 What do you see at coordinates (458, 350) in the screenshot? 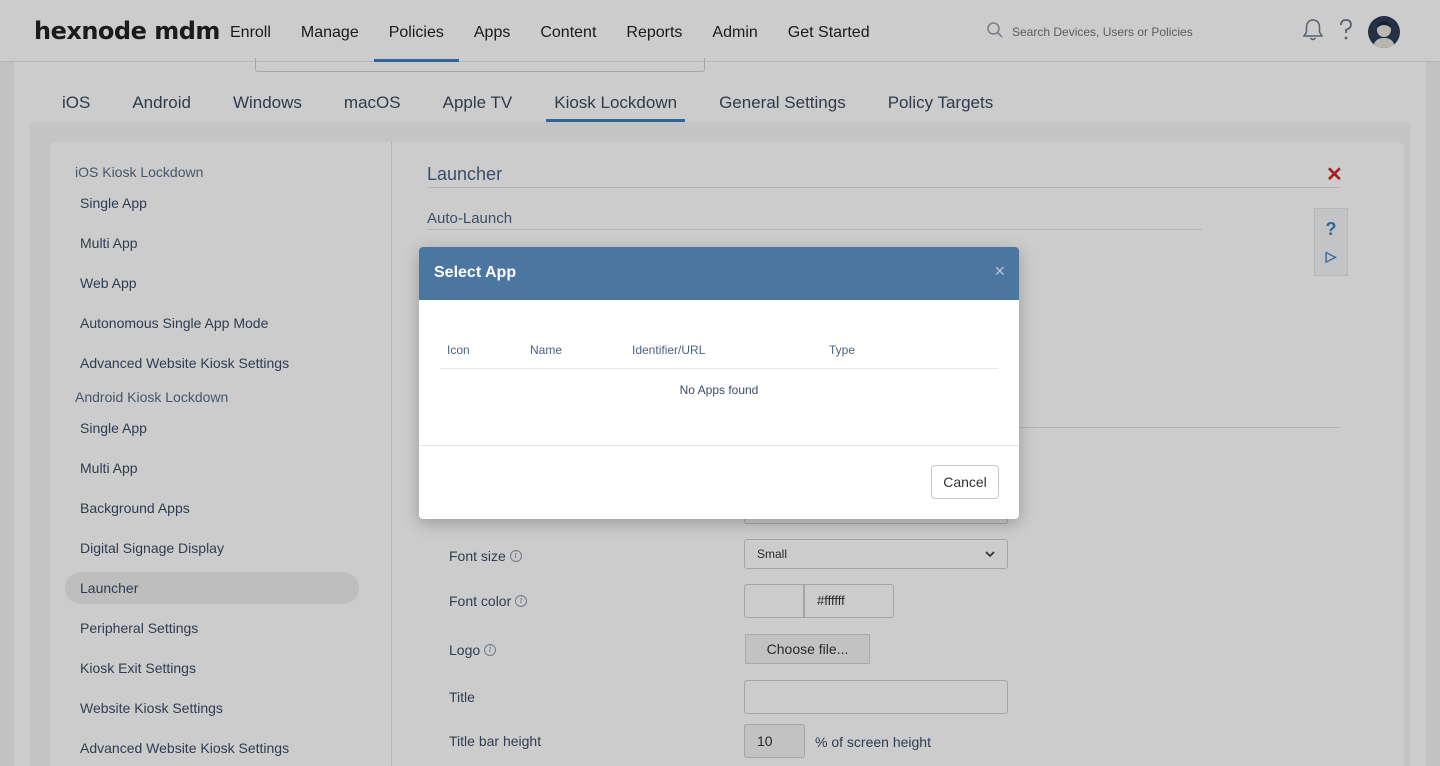
I see `column-header-icon: Icon` at bounding box center [458, 350].